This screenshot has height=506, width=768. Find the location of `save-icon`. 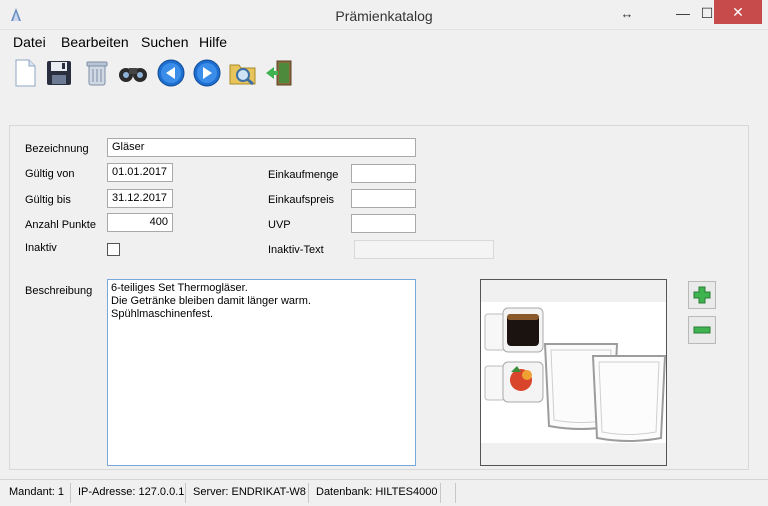

save-icon is located at coordinates (59, 73).